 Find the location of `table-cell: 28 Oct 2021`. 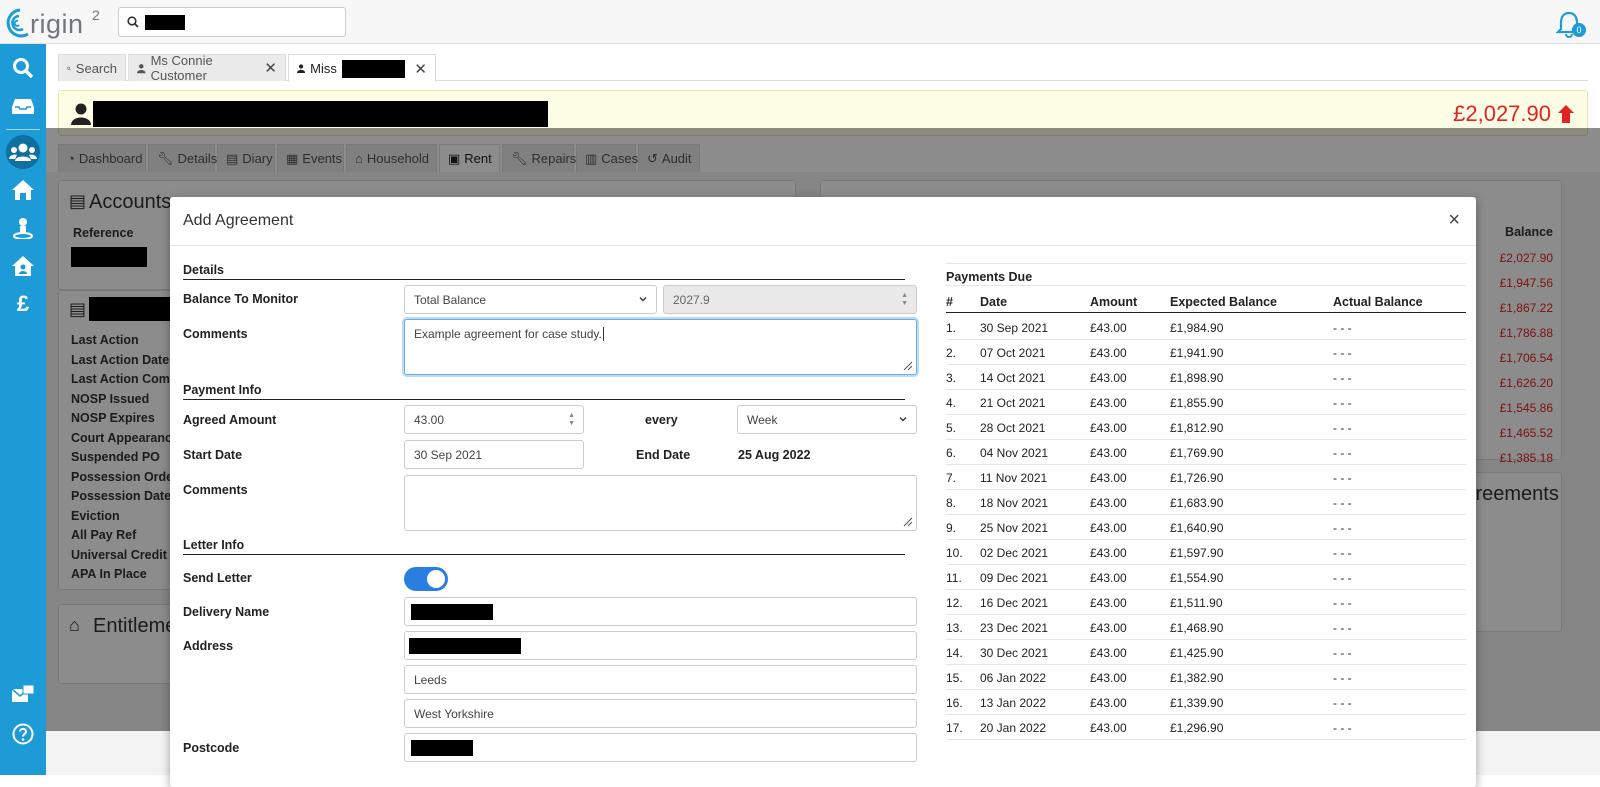

table-cell: 28 Oct 2021 is located at coordinates (1013, 428).